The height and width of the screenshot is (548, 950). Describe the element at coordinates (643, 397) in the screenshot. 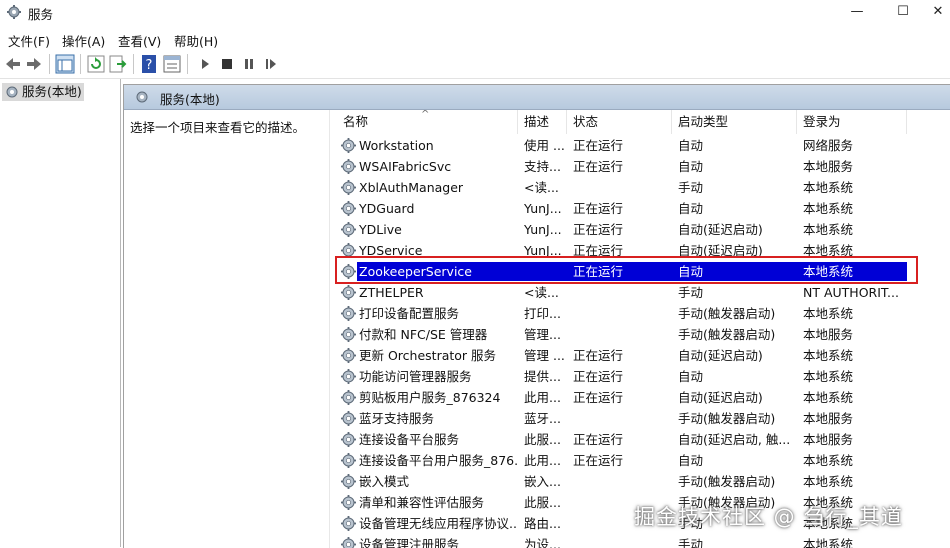

I see `service-row: 剪贴板用户服务_876324 此用... 正在运行 自动(延迟启动) 本地系统` at that location.